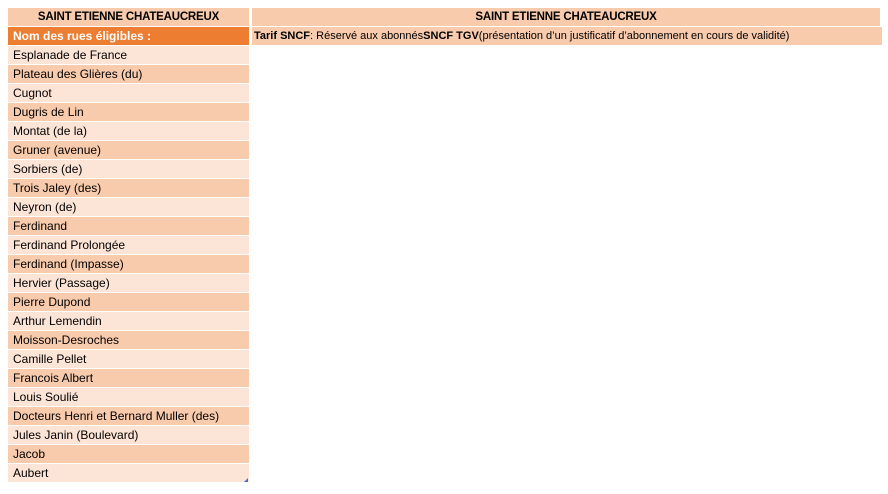 This screenshot has width=888, height=494. Describe the element at coordinates (128, 321) in the screenshot. I see `street-row: Arthur Lemendin` at that location.